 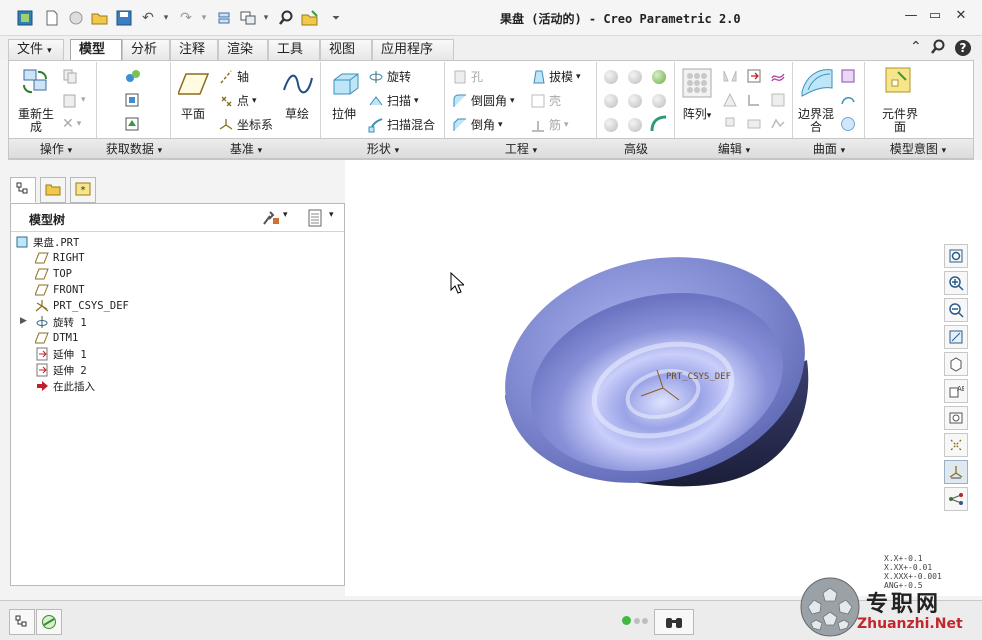 What do you see at coordinates (60, 290) in the screenshot?
I see `tree-item-front: FRONT` at bounding box center [60, 290].